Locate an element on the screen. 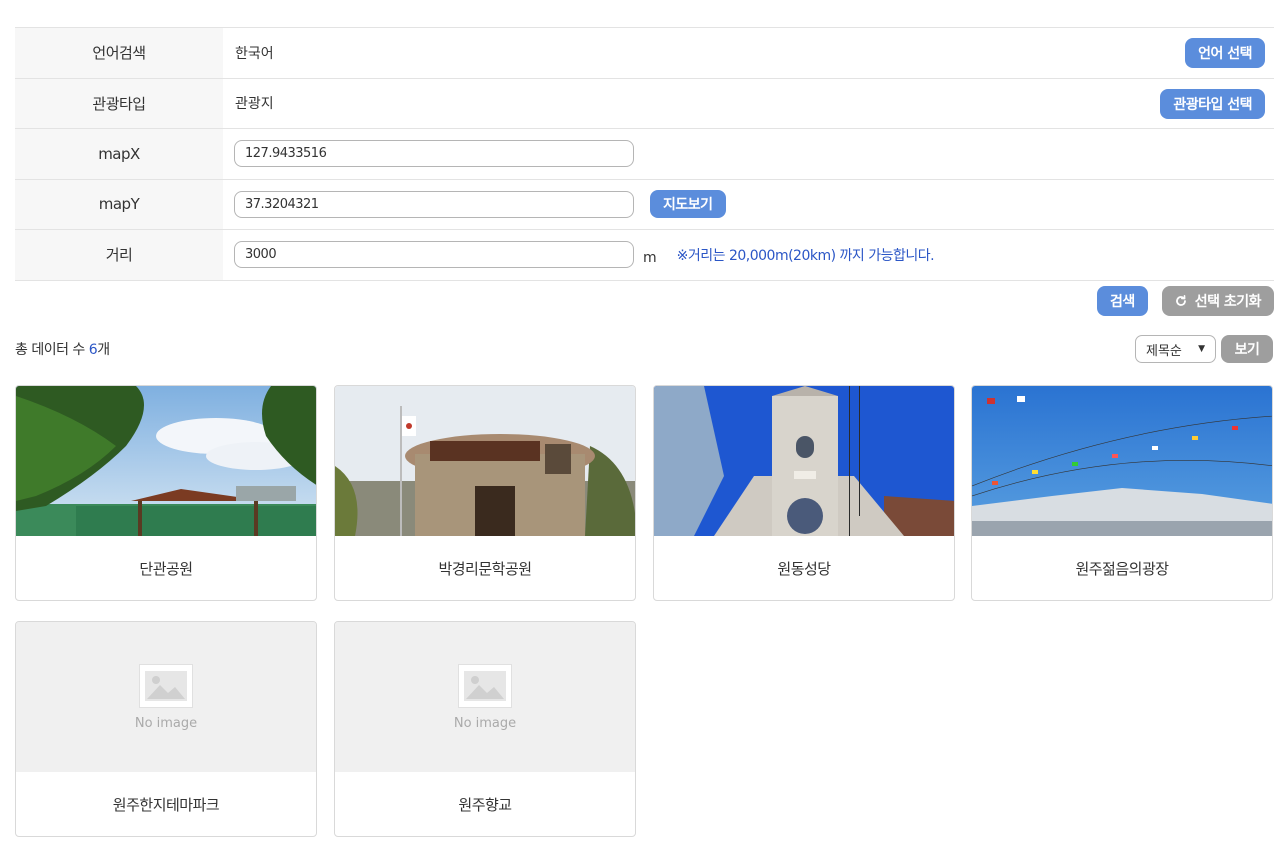 The image size is (1283, 846). total-prefix: 총 데이터 수 is located at coordinates (52, 350).